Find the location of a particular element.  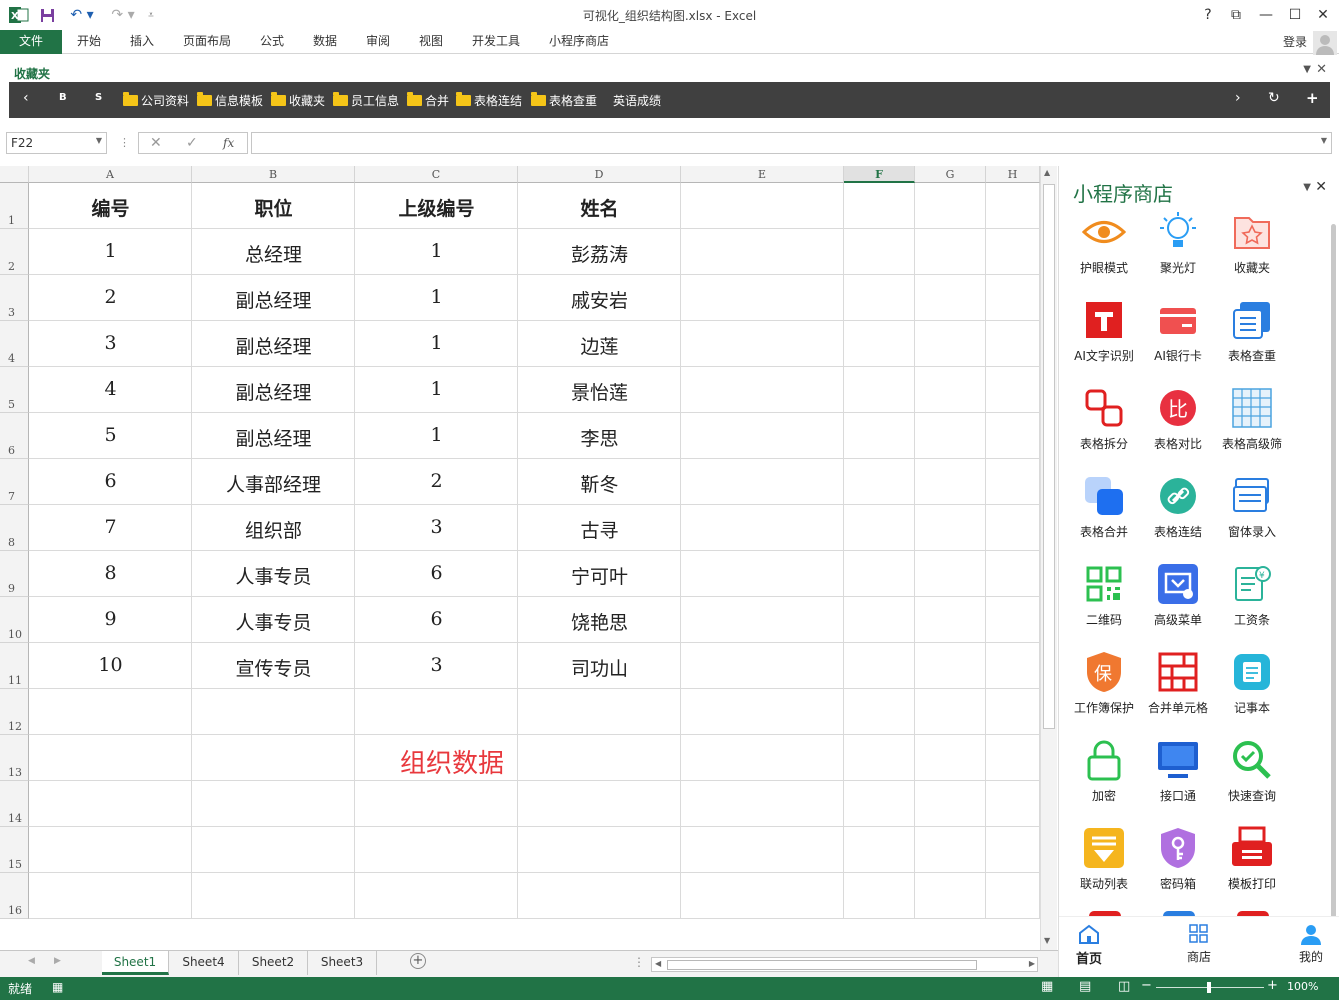

table-cell: 古寻 is located at coordinates (599, 529).